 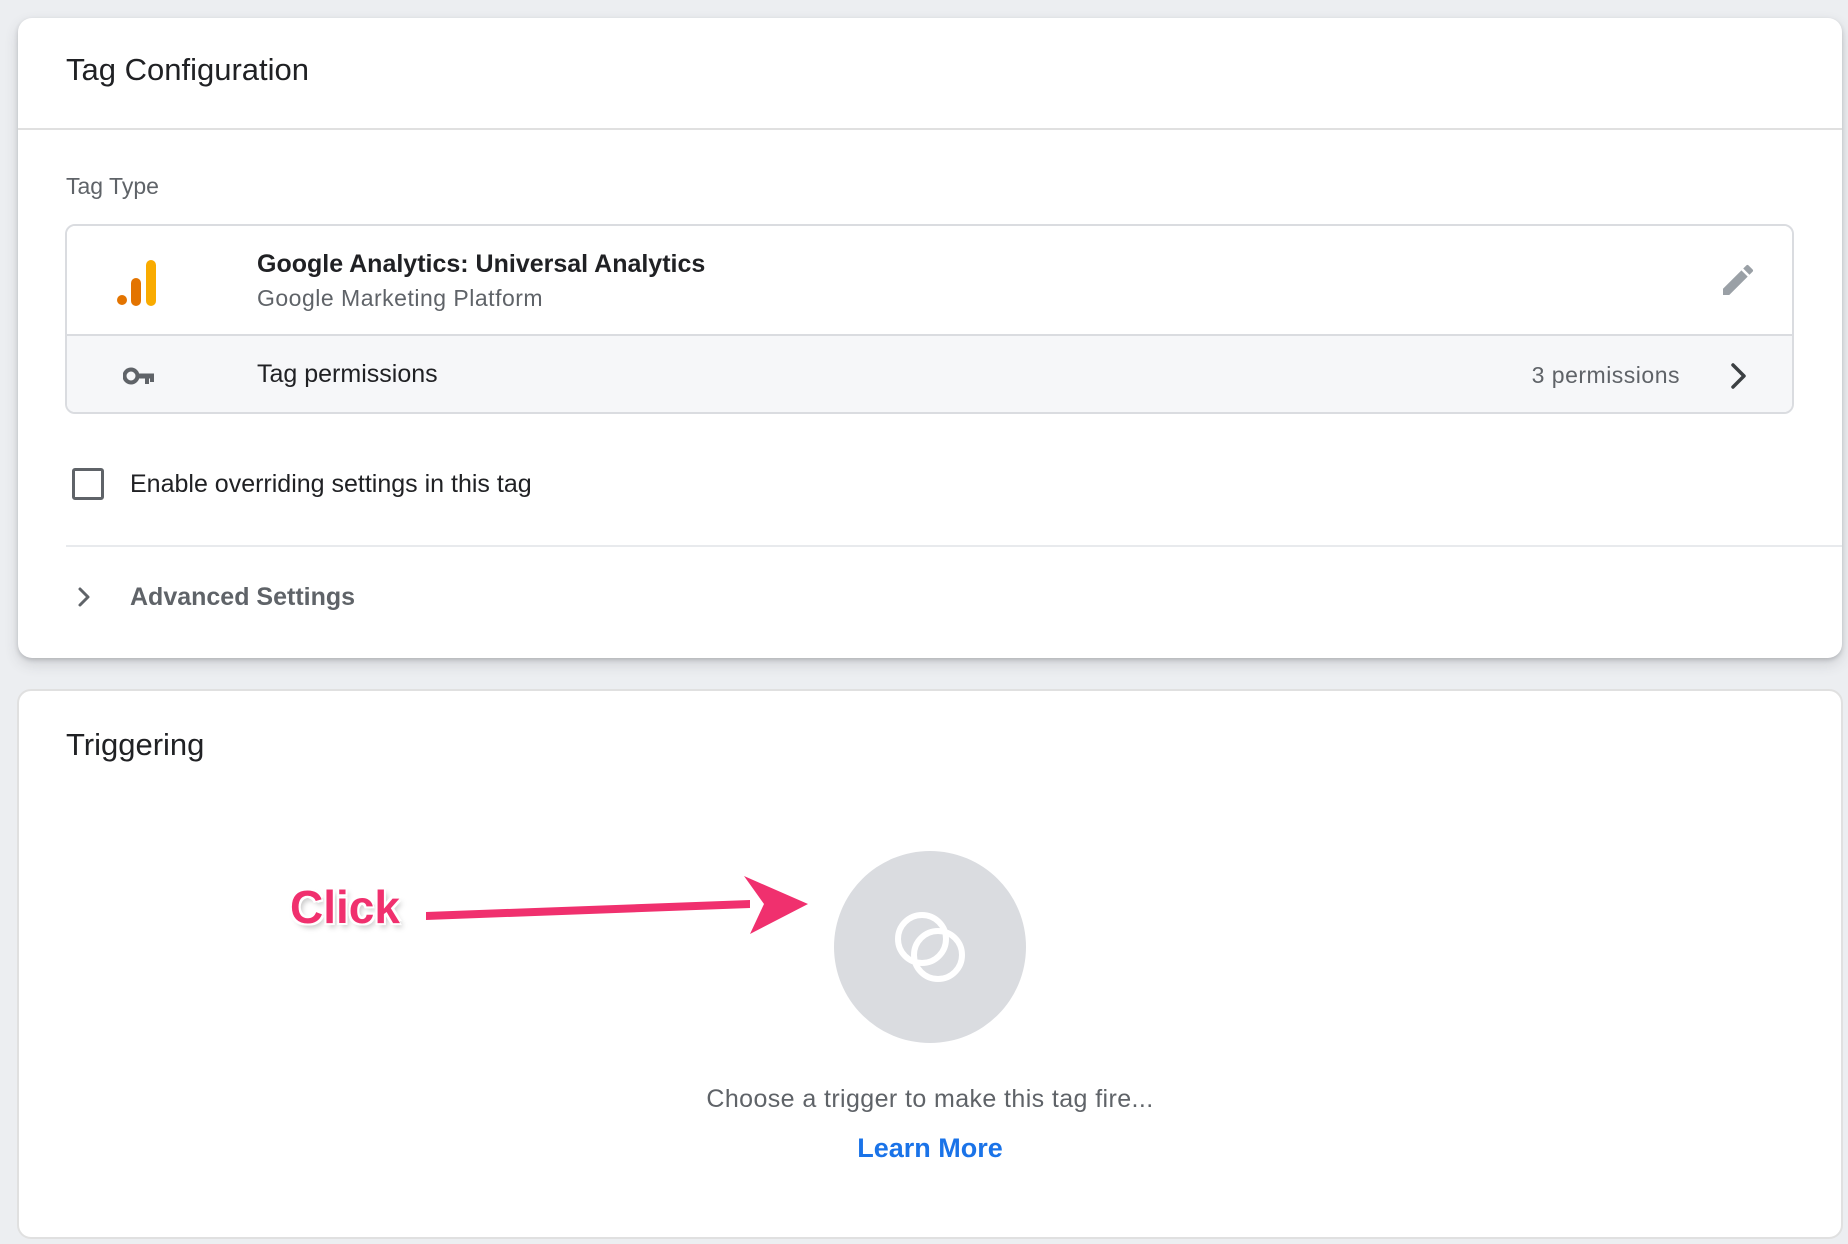 I want to click on trigger-icon, so click(x=930, y=947).